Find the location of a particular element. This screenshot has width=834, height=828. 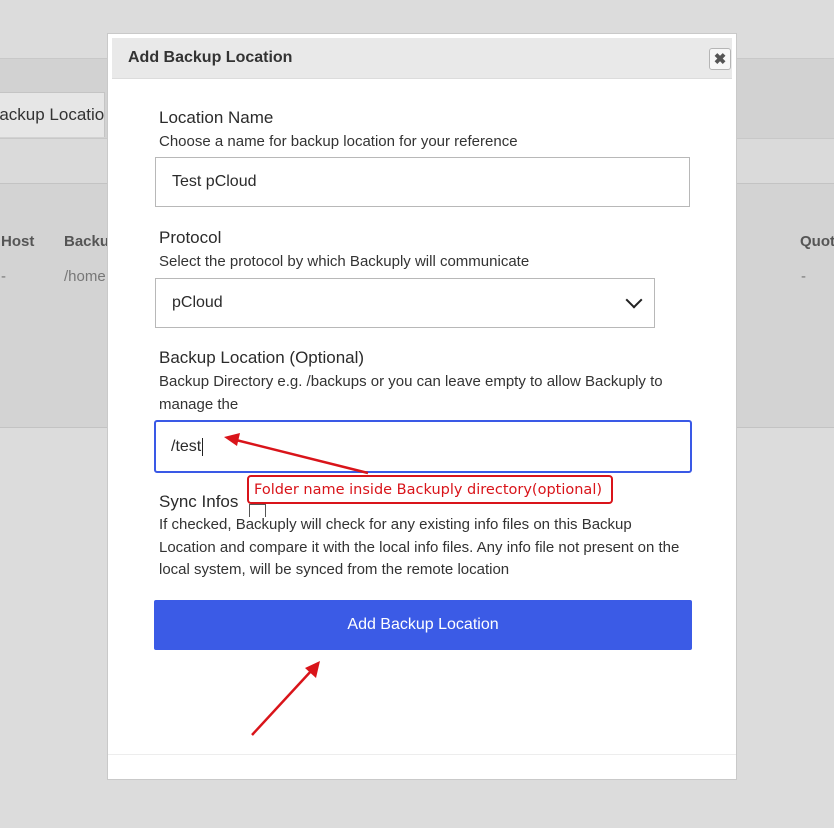

annotation-arrowhead-input is located at coordinates (232, 439).